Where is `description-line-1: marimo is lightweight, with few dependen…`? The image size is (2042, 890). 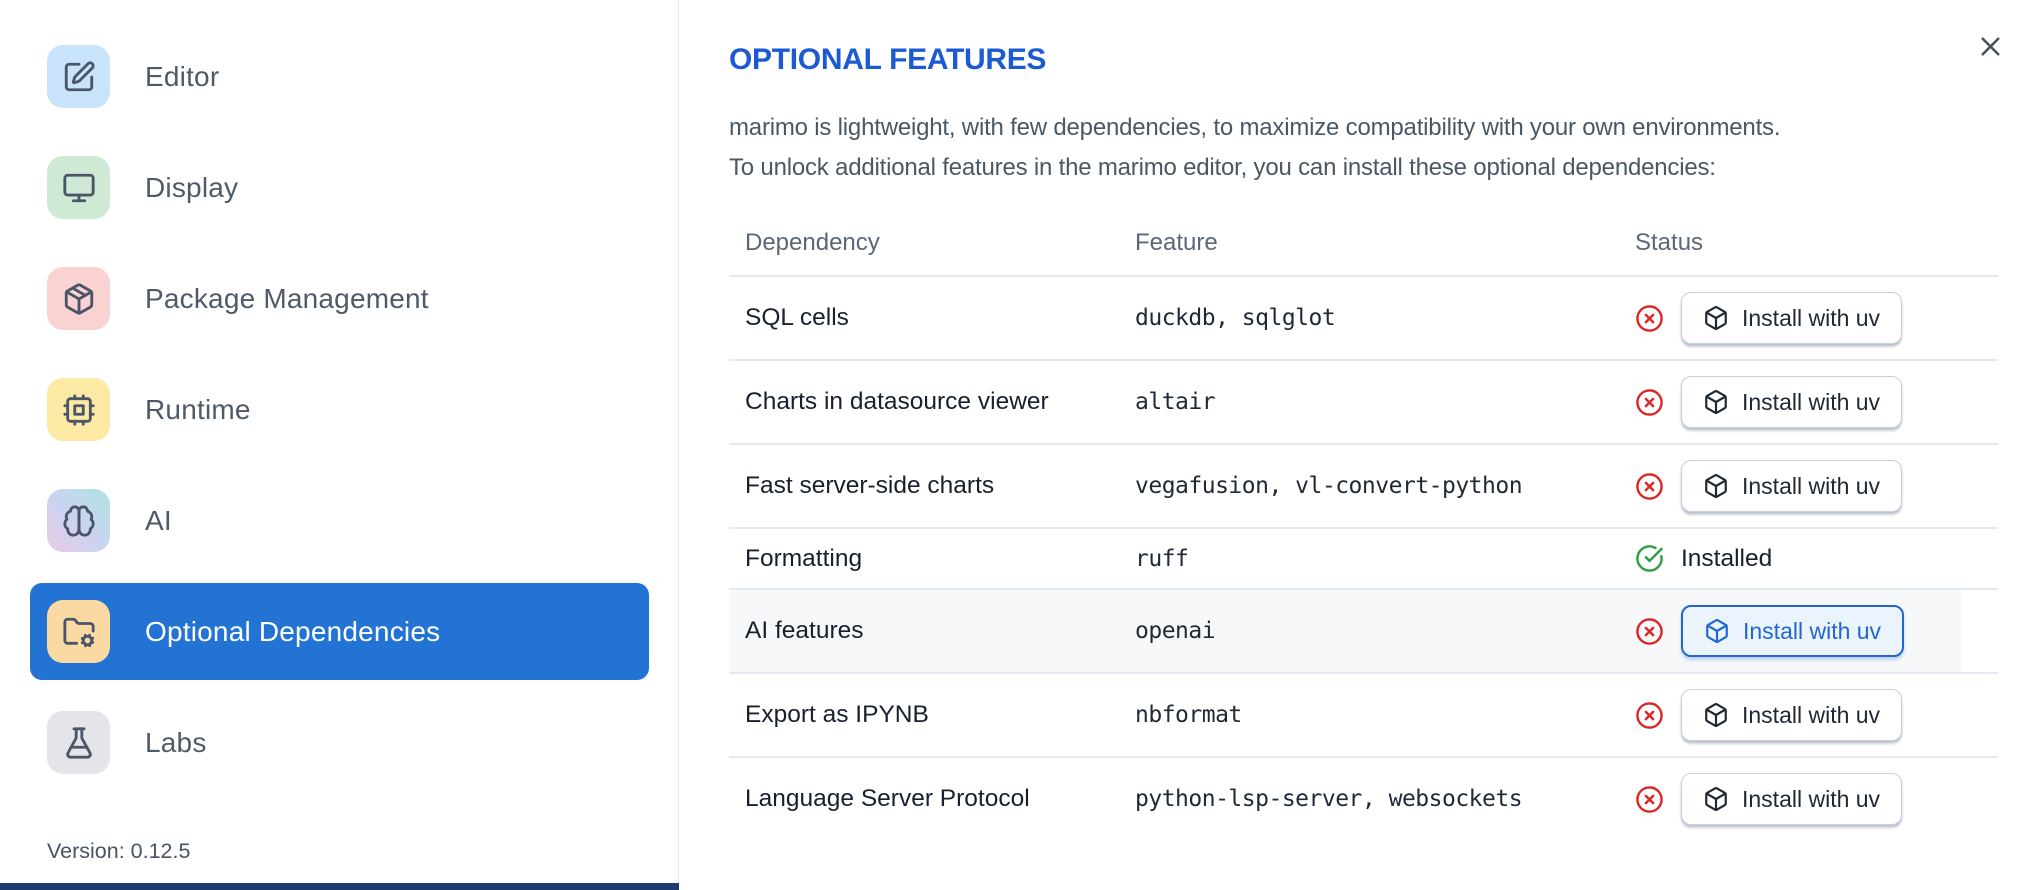 description-line-1: marimo is lightweight, with few dependen… is located at coordinates (1255, 127).